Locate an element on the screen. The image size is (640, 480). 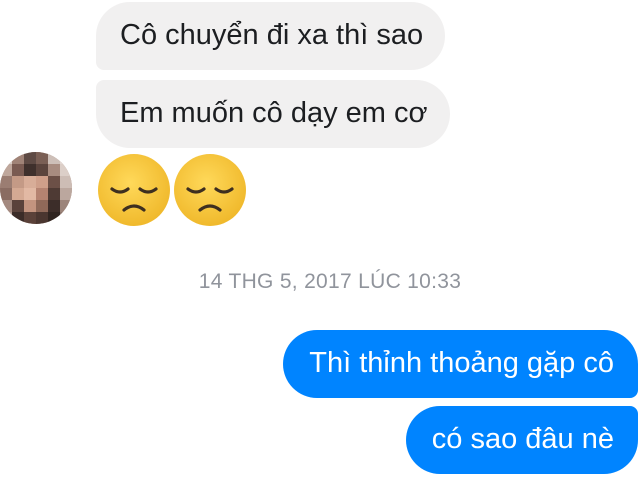
message-text: Em muốn cô dạy em cơ is located at coordinates (274, 113).